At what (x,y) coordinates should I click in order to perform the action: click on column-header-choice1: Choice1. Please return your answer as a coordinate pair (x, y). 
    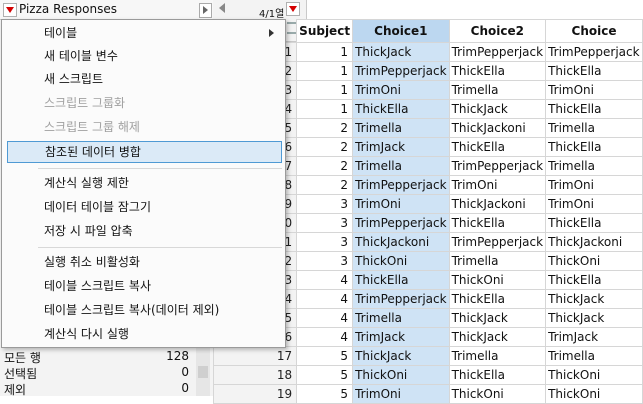
    Looking at the image, I should click on (401, 31).